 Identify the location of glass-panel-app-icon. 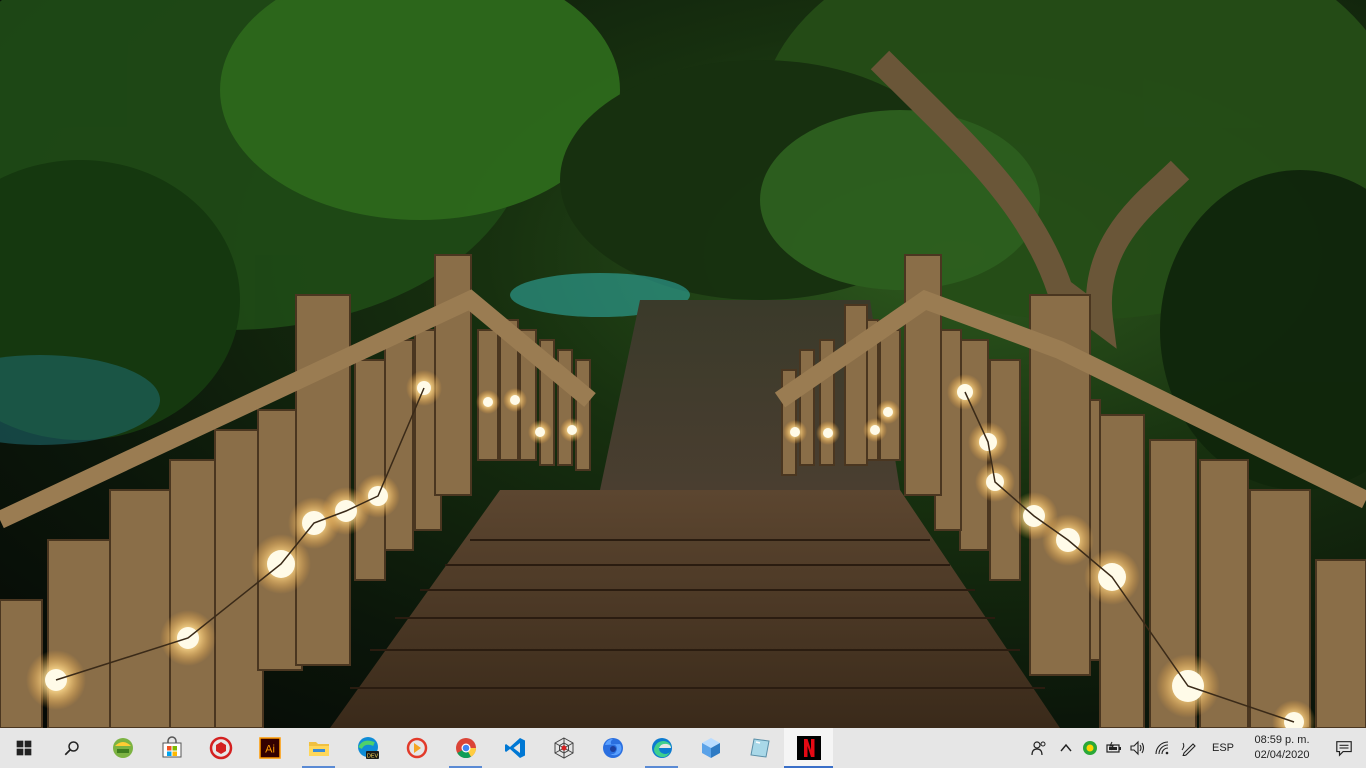
(759, 748).